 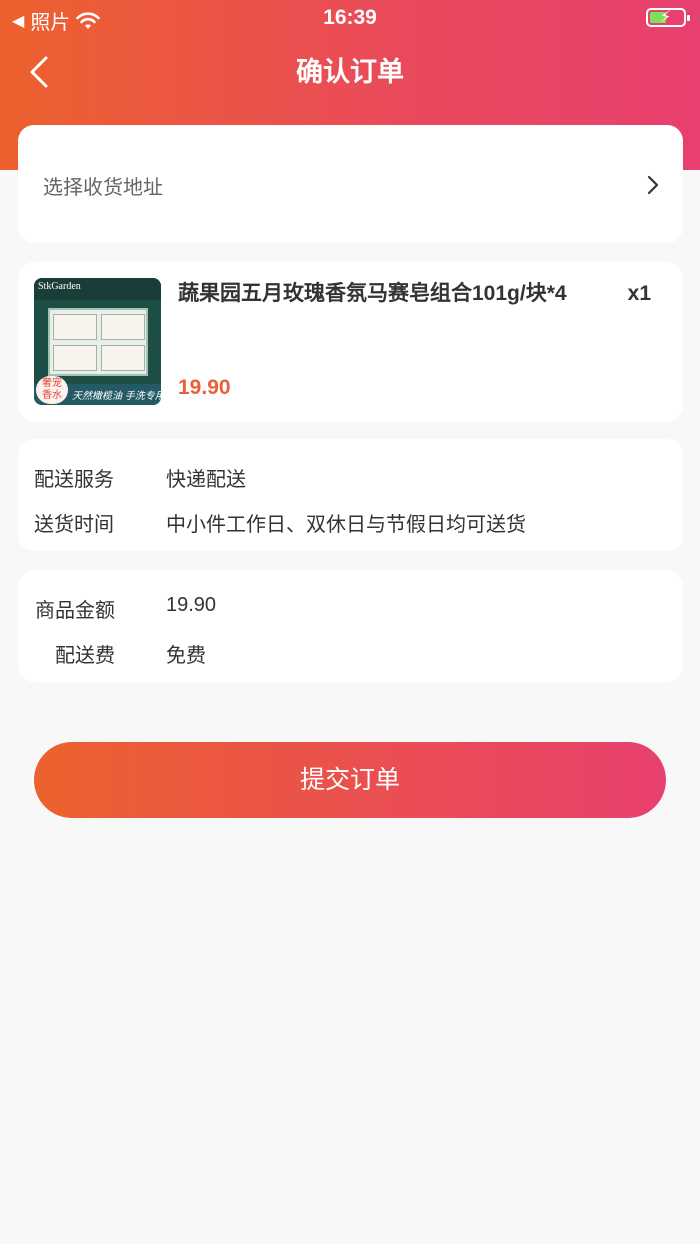 I want to click on product-quantity: x1, so click(x=639, y=293).